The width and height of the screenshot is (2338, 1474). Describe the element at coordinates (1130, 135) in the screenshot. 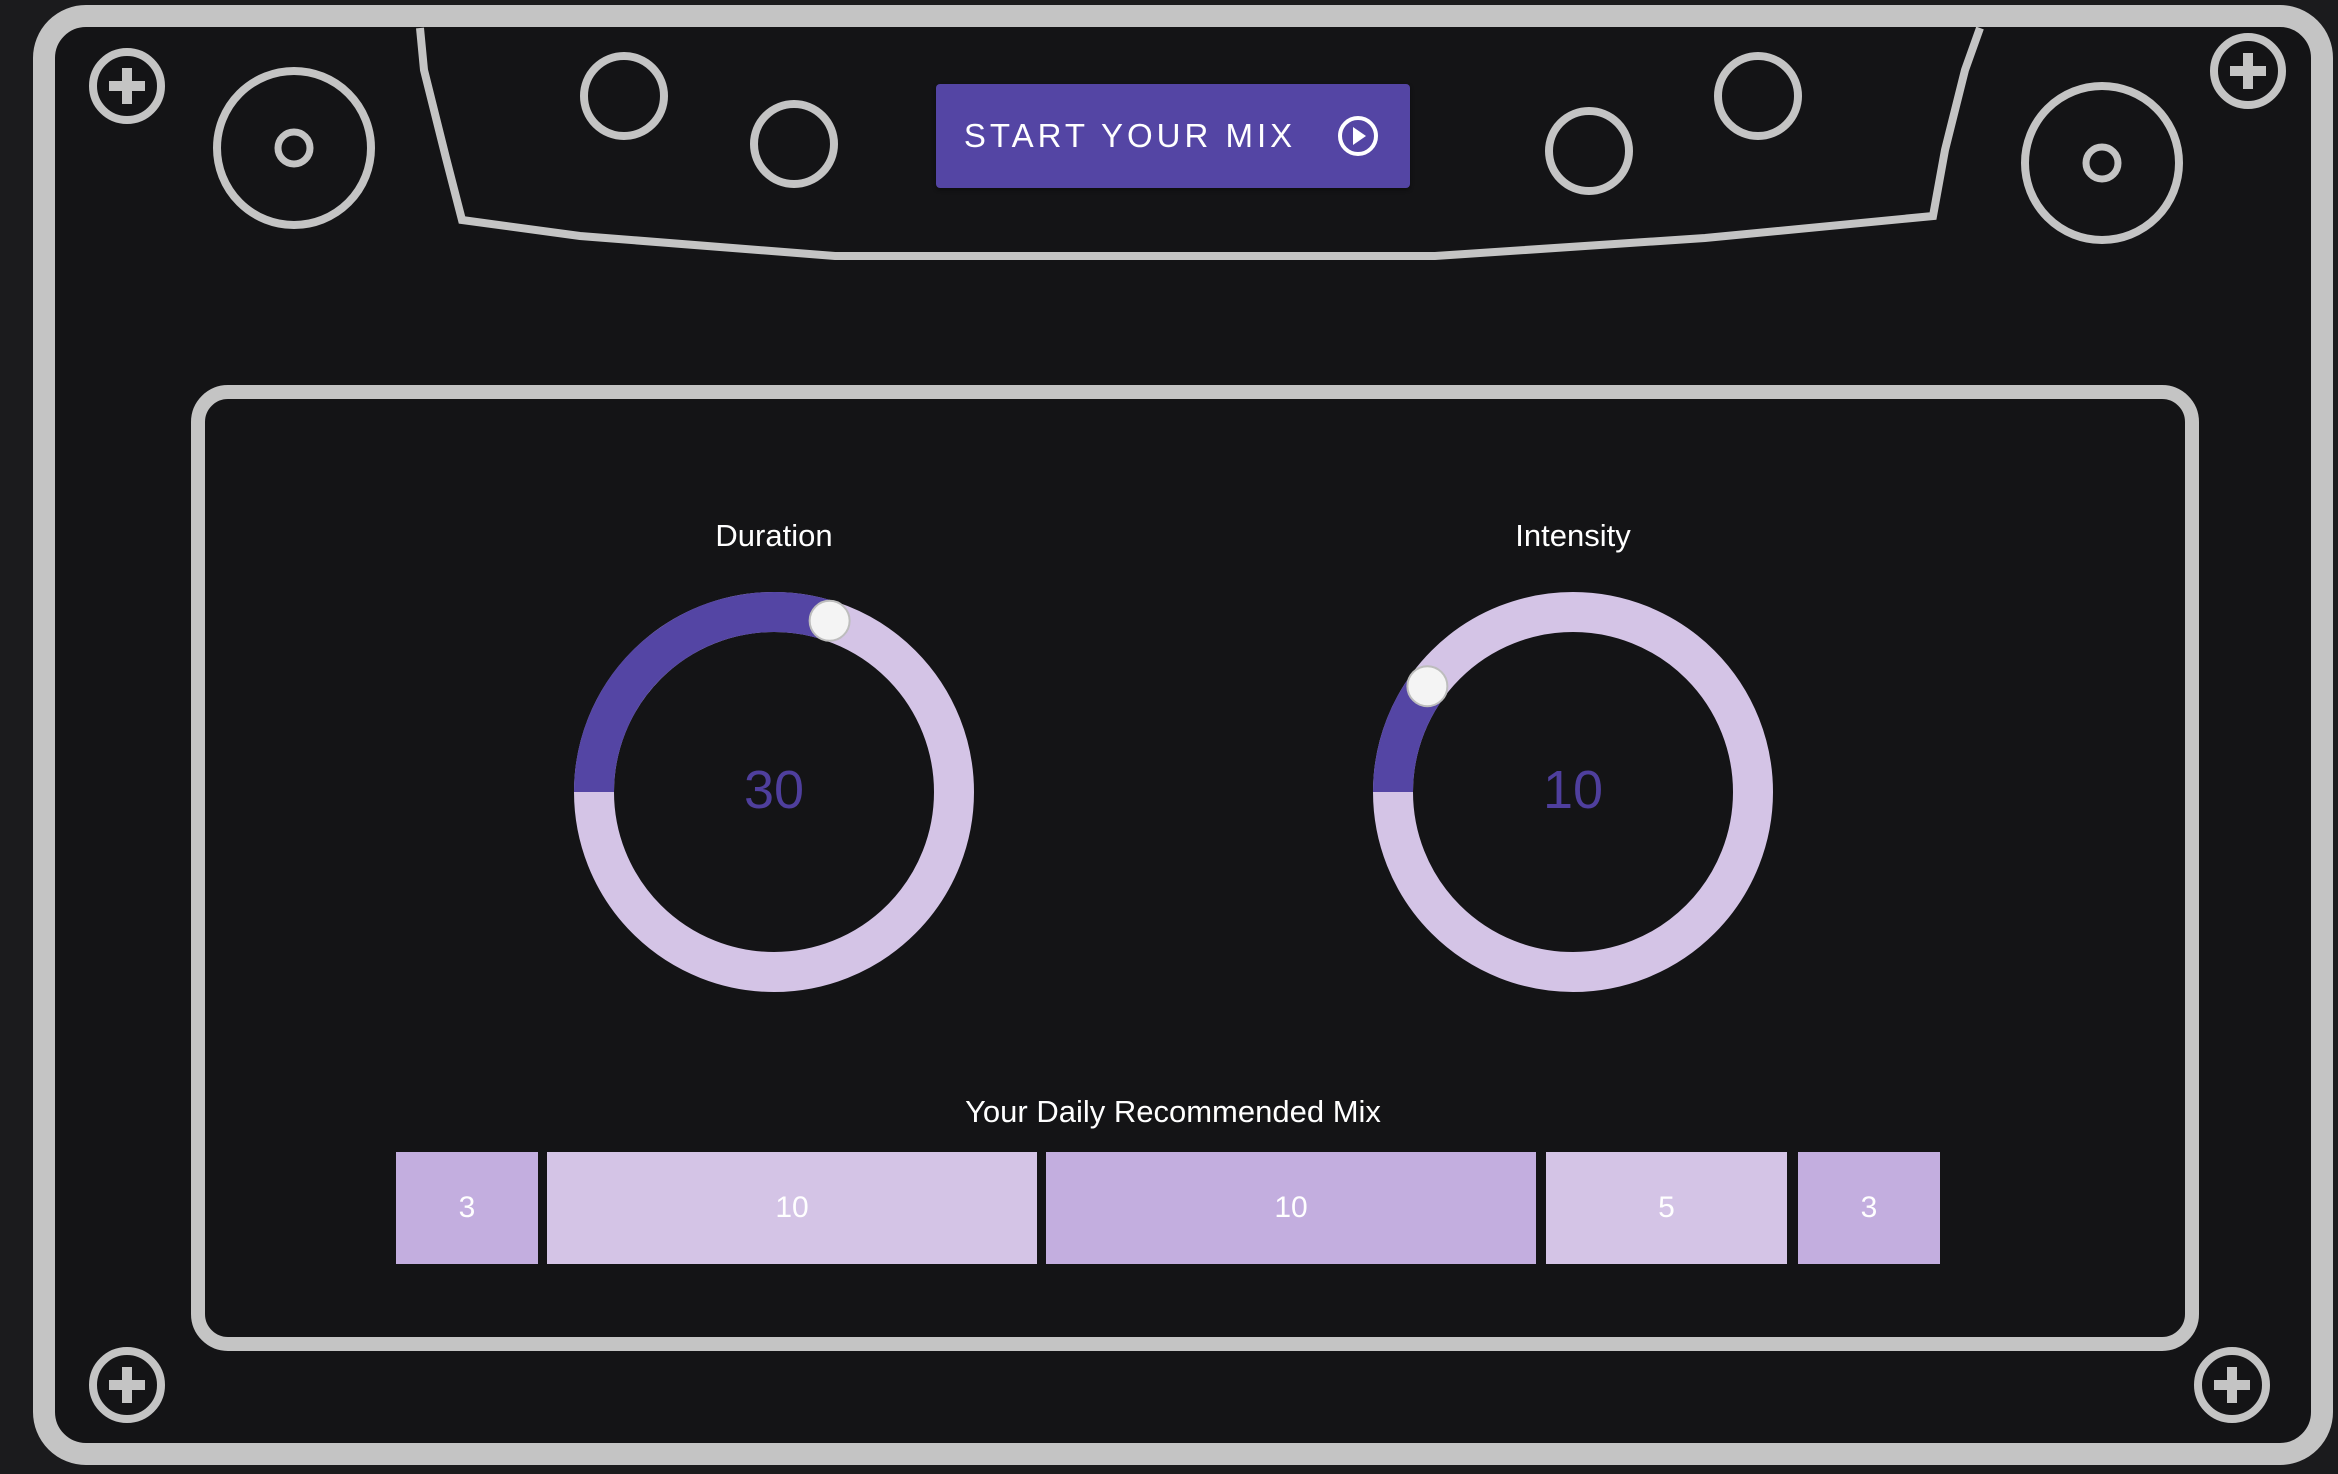

I see `start-button-label: START YOUR MIX` at that location.